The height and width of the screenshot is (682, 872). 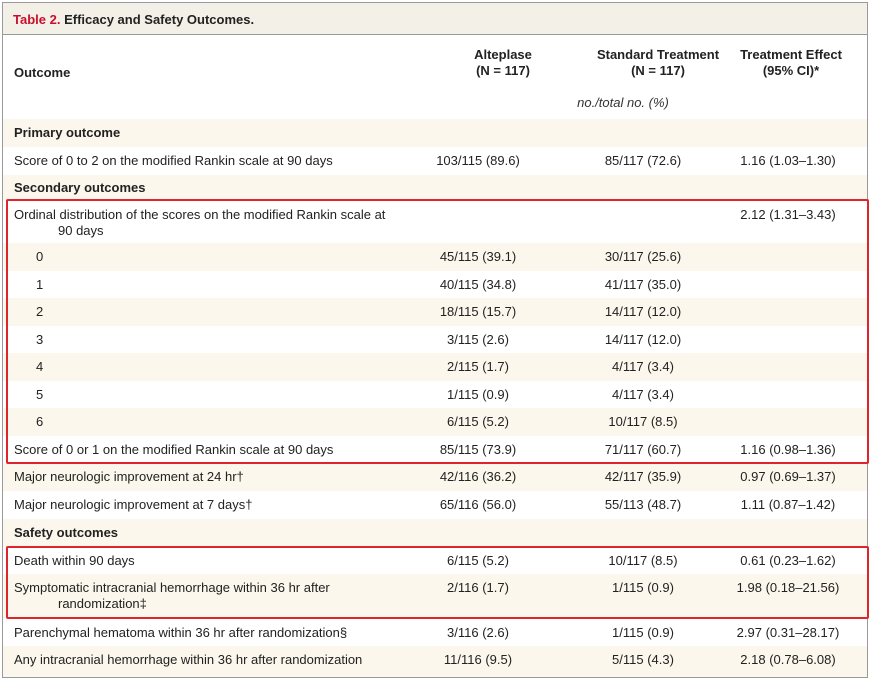 What do you see at coordinates (478, 449) in the screenshot?
I see `row-alteplase: 85/115 (73.9)` at bounding box center [478, 449].